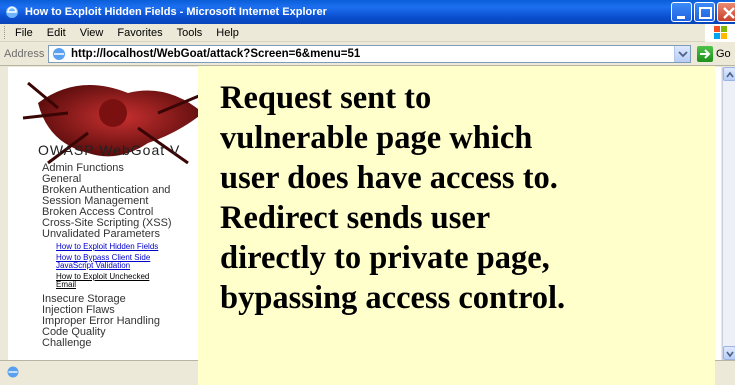  What do you see at coordinates (92, 33) in the screenshot?
I see `menu-view: View` at bounding box center [92, 33].